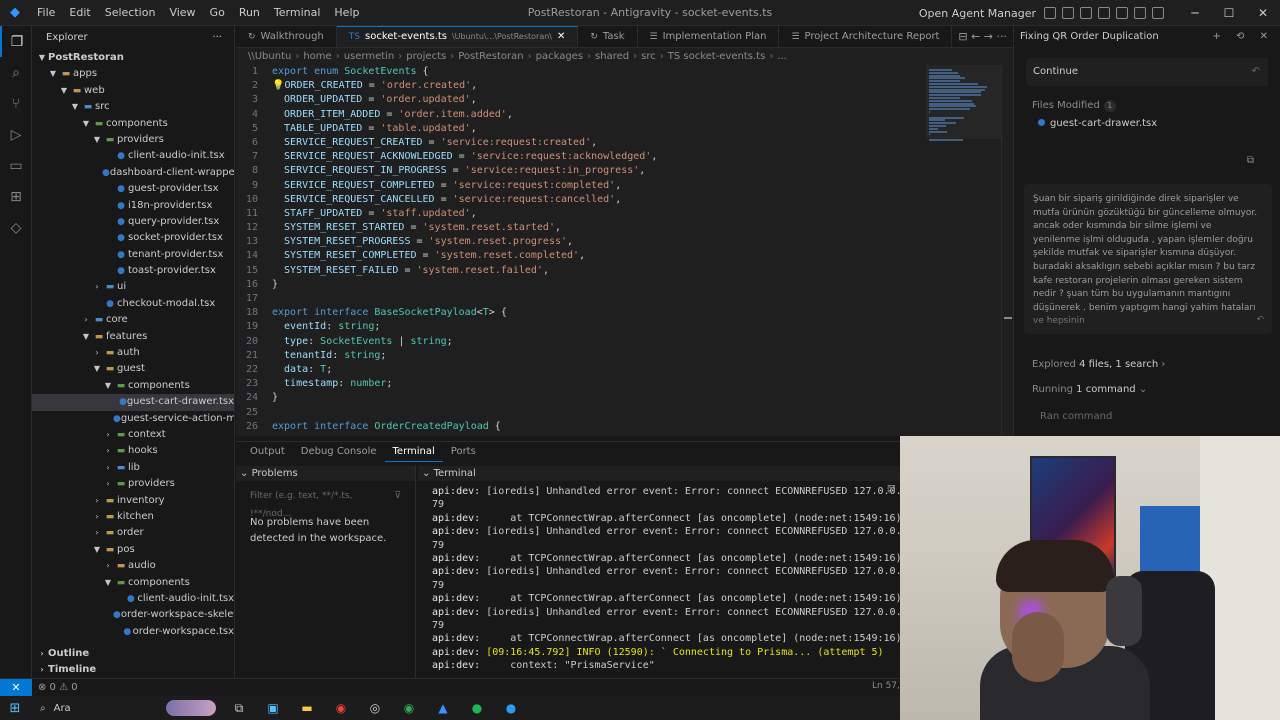 This screenshot has height=720, width=1280. I want to click on remote-indicator: ✕, so click(16, 687).